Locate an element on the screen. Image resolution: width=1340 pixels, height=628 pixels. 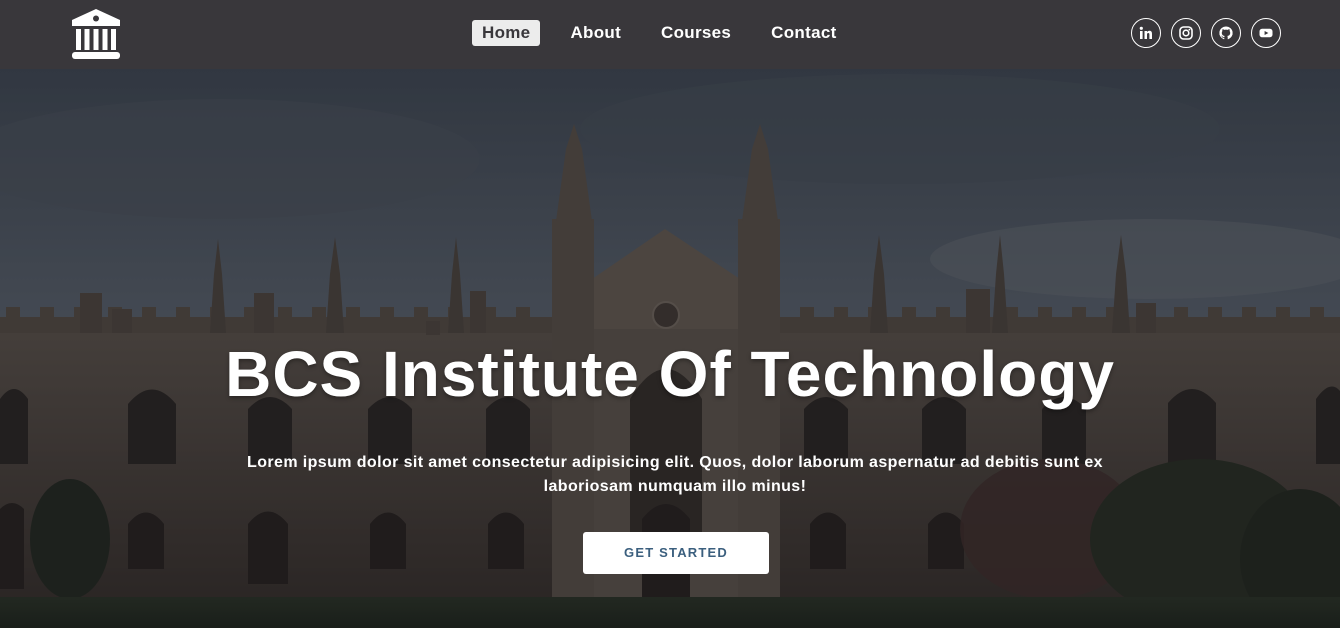
site-header: Home About Courses Contact is located at coordinates (670, 34).